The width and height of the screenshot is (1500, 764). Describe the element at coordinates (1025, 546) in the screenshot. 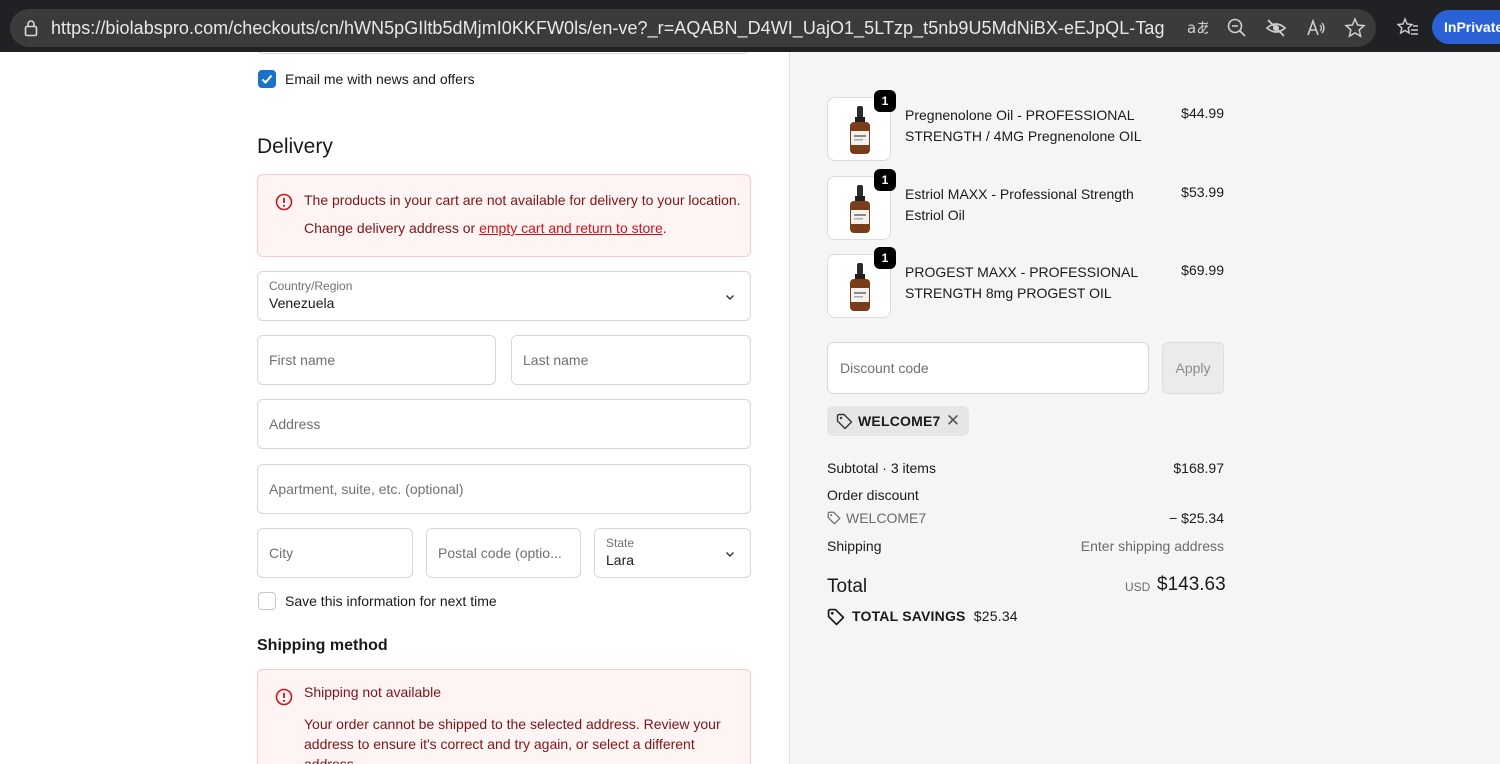

I see `shipping-row: Shipping Enter shipping address` at that location.